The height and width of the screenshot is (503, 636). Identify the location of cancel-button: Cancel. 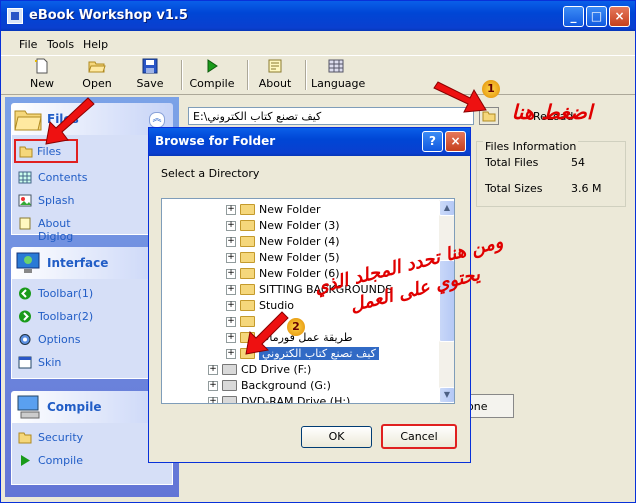
(419, 436).